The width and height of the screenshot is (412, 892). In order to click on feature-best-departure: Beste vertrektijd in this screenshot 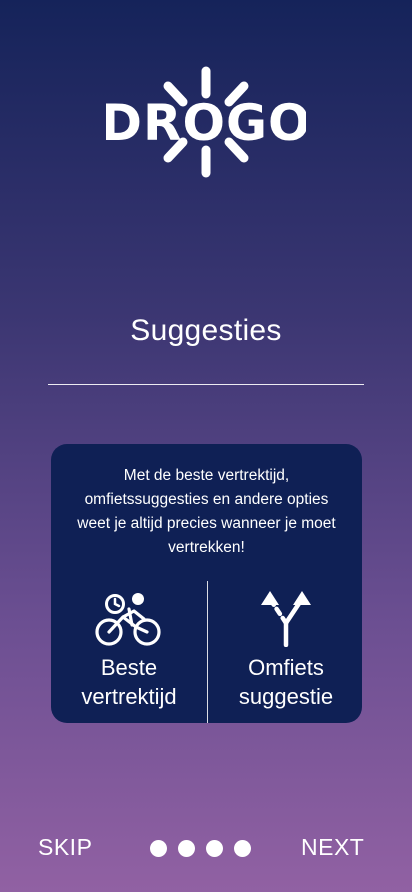, I will do `click(129, 650)`.